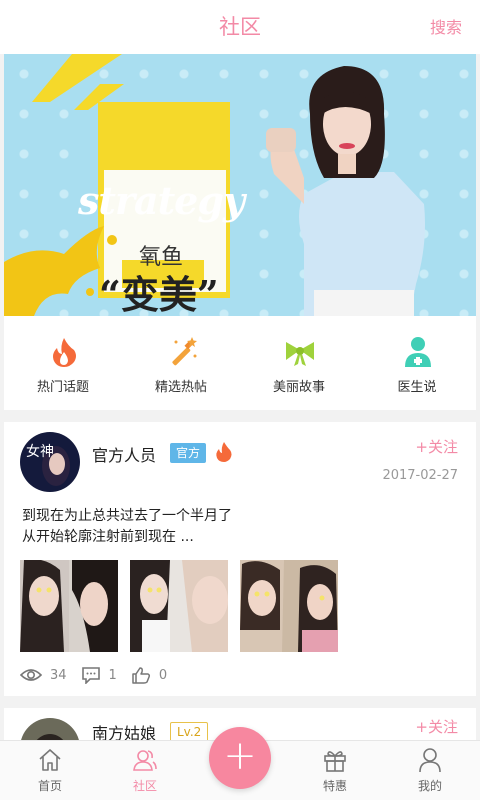 The image size is (480, 800). Describe the element at coordinates (58, 675) in the screenshot. I see `views-count: 34` at that location.